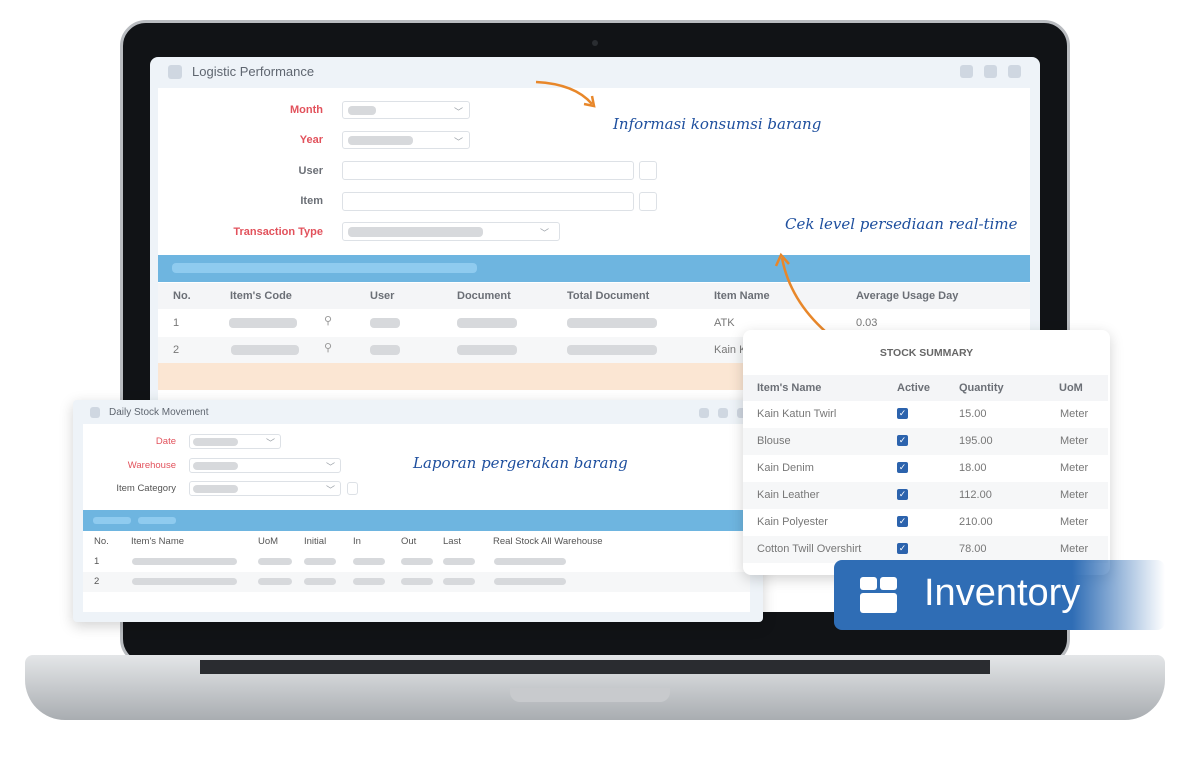  I want to click on stock-row: Kain Katun Twirl ✓ 15.00 Meter, so click(925, 414).